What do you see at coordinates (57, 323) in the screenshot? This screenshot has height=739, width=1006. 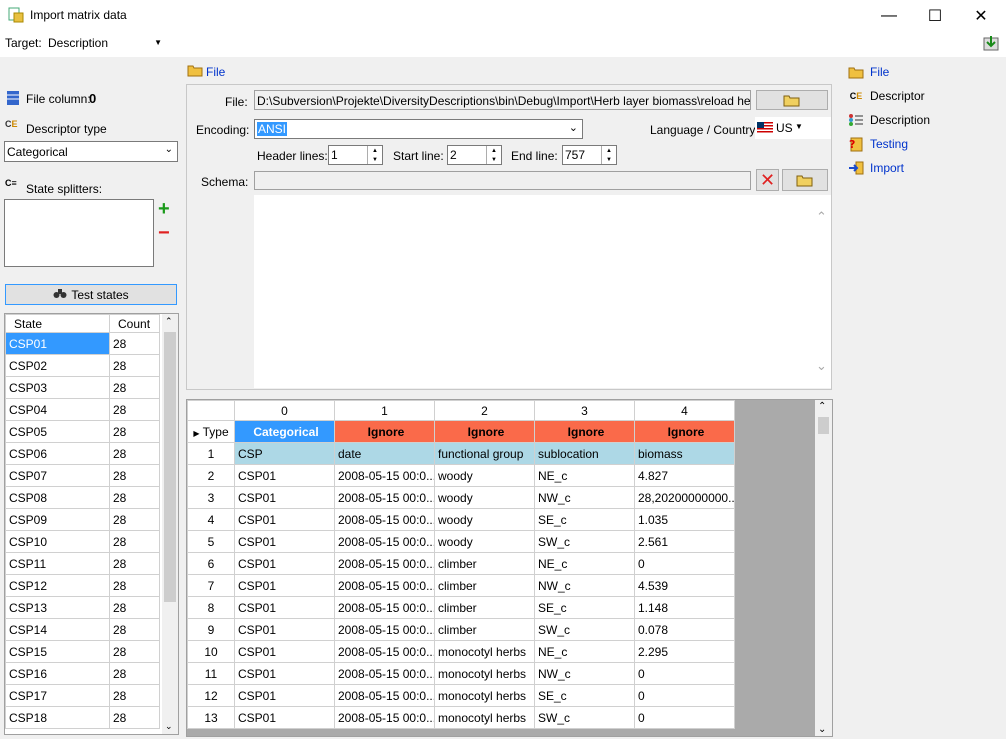 I see `state-column-header: State` at bounding box center [57, 323].